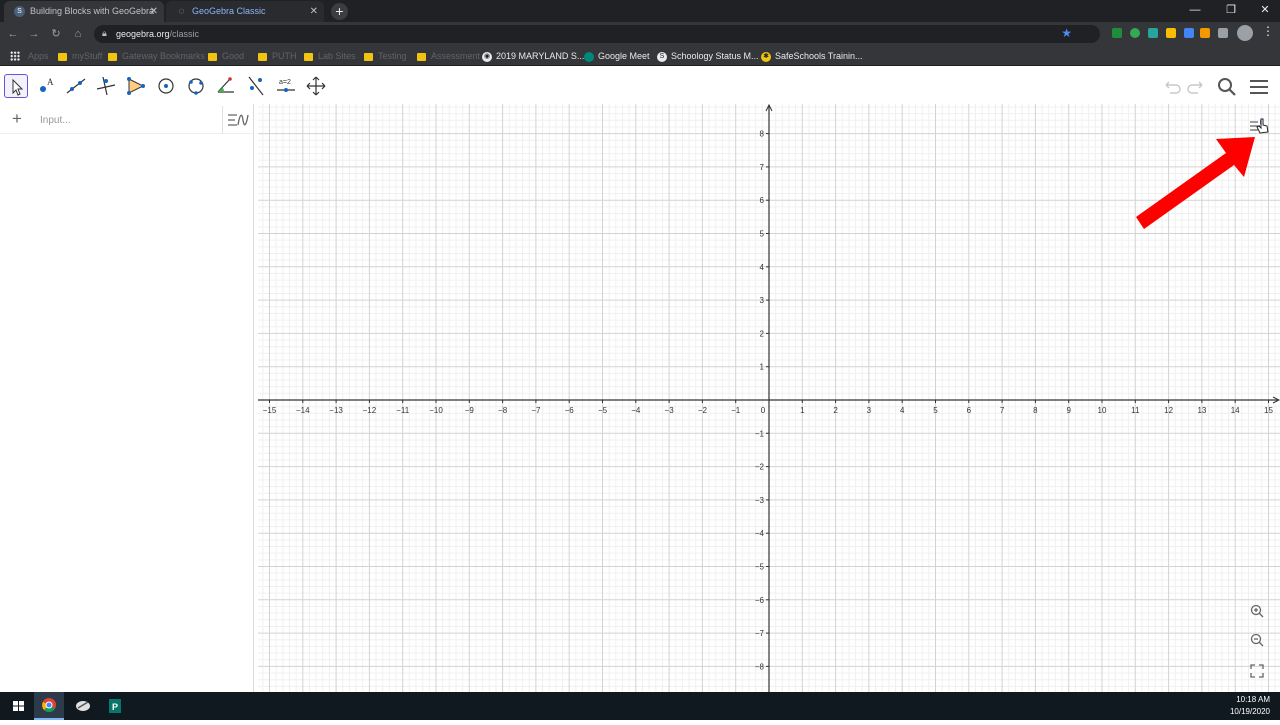  I want to click on omnibox: 🔒︎ geogebra.org/classic ★, so click(597, 34).